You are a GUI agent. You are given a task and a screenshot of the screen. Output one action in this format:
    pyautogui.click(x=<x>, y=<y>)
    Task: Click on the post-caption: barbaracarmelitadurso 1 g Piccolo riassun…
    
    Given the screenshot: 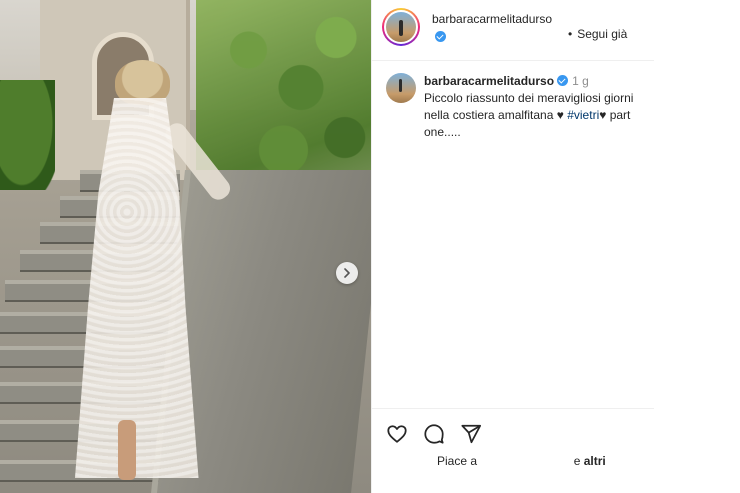 What is the action you would take?
    pyautogui.click(x=513, y=100)
    